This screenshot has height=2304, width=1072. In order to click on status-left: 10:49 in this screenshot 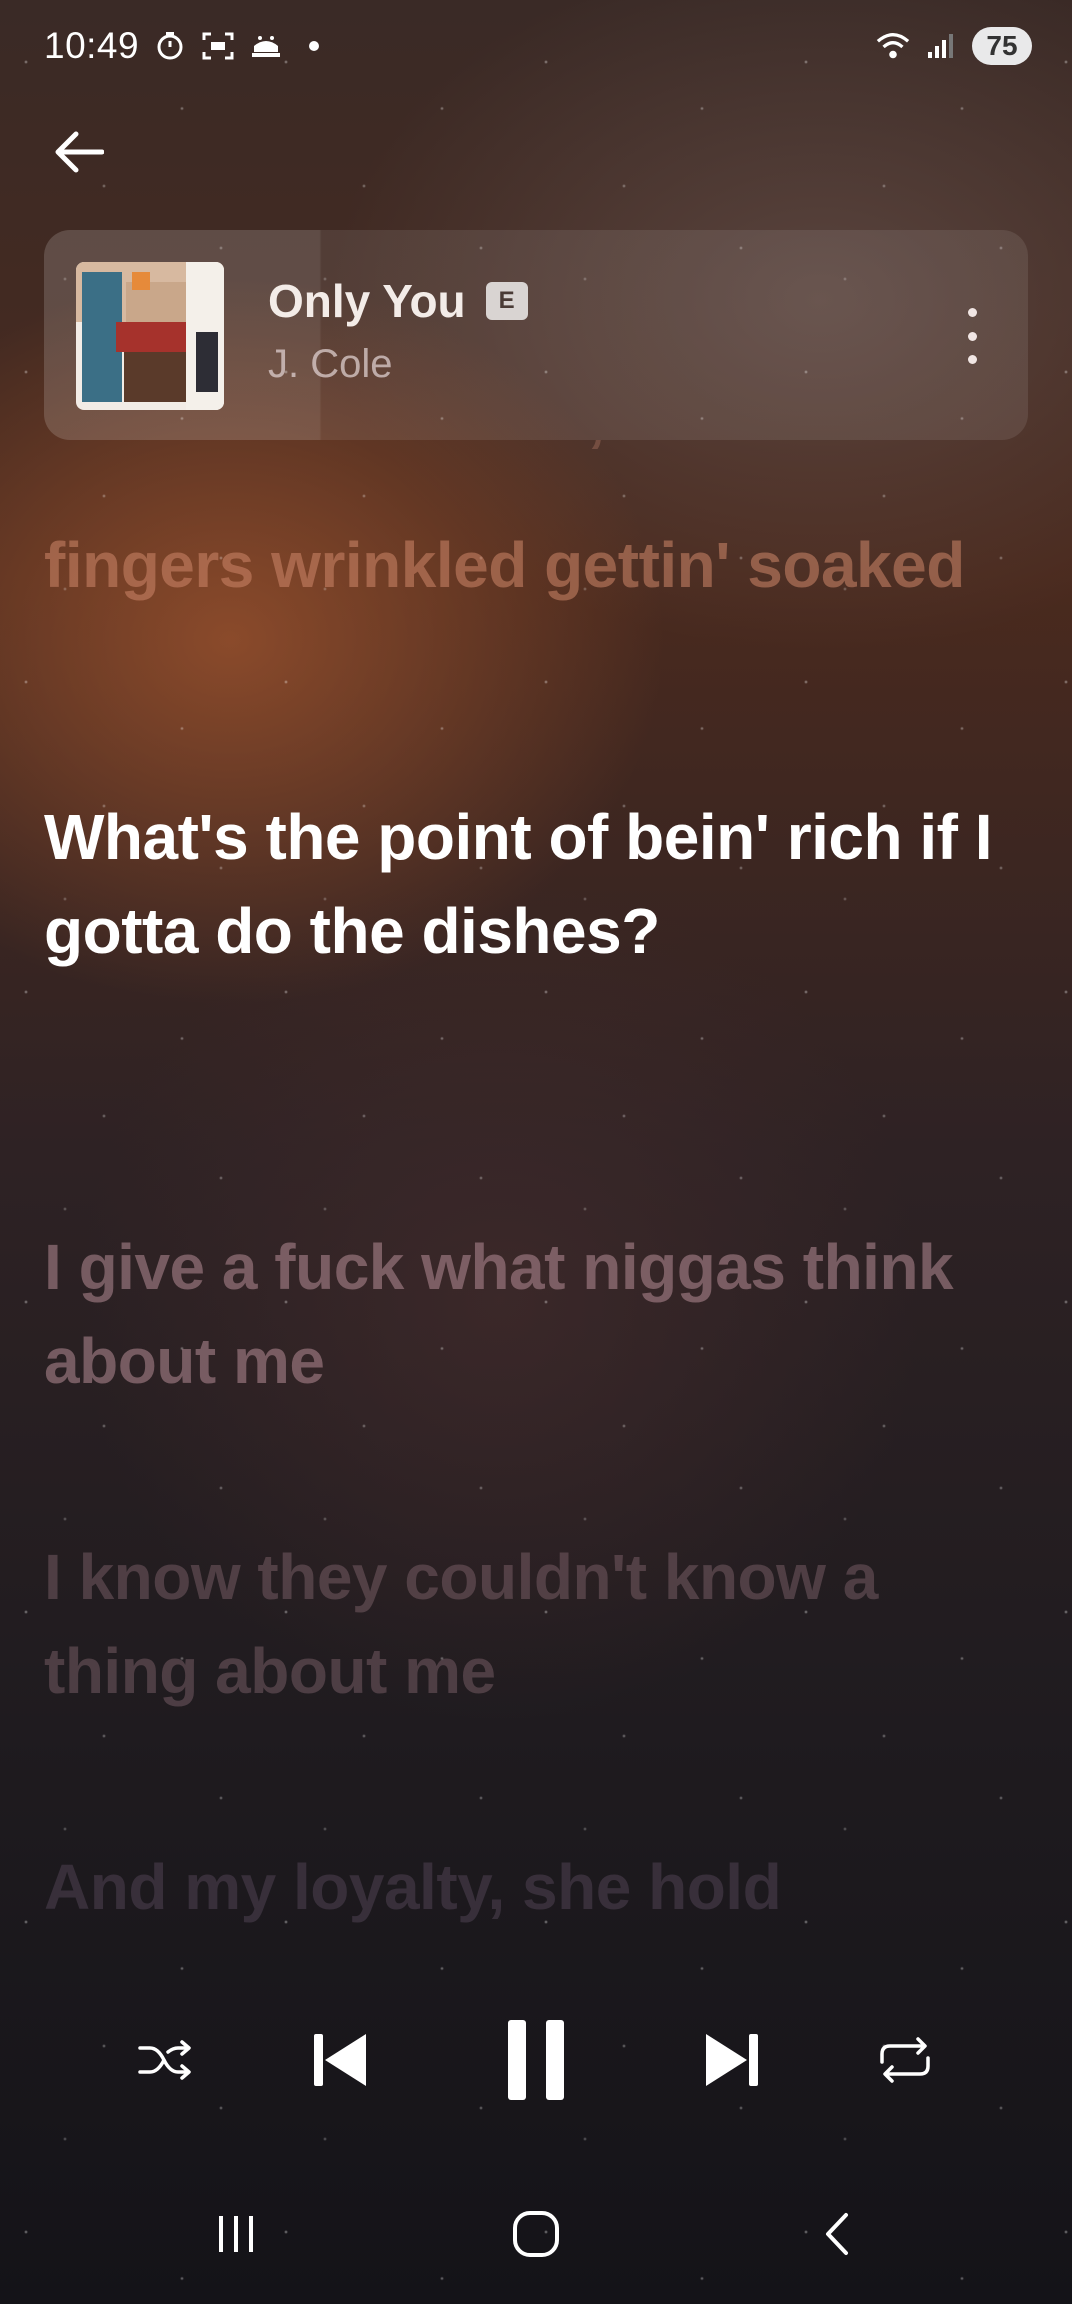, I will do `click(187, 46)`.